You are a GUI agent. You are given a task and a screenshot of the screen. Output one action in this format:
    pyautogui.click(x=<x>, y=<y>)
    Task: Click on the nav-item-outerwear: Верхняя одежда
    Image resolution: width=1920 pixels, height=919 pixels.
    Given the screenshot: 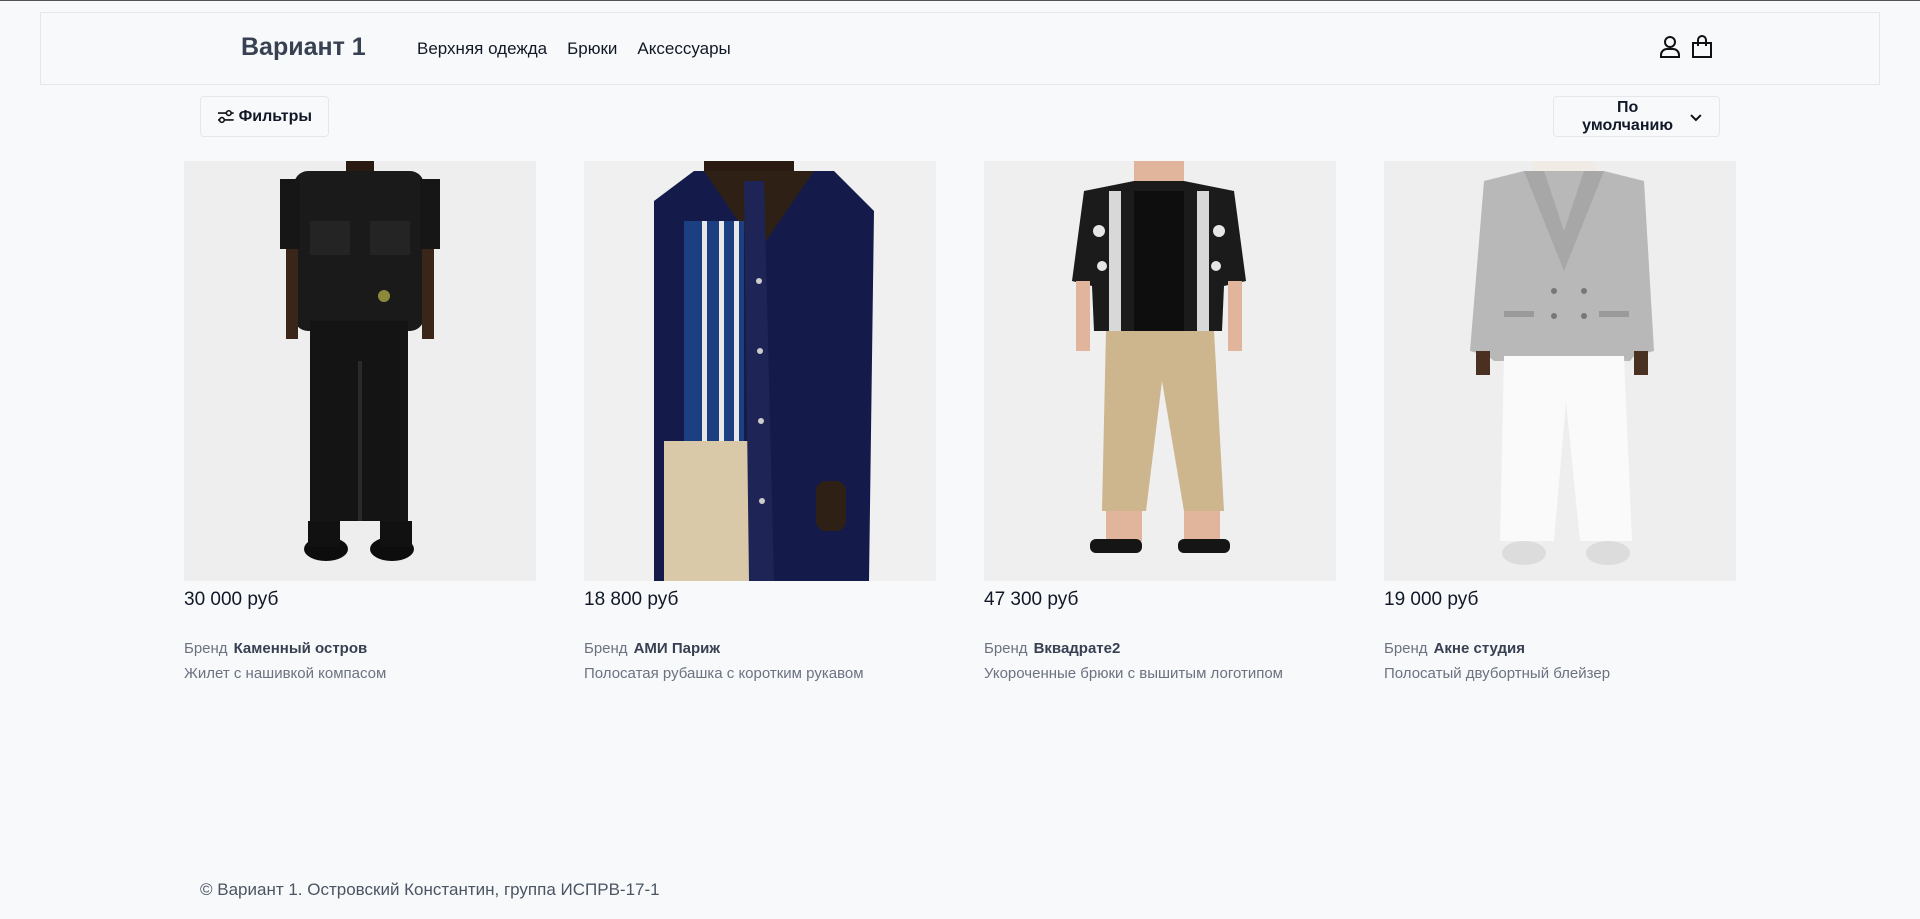 What is the action you would take?
    pyautogui.click(x=482, y=49)
    